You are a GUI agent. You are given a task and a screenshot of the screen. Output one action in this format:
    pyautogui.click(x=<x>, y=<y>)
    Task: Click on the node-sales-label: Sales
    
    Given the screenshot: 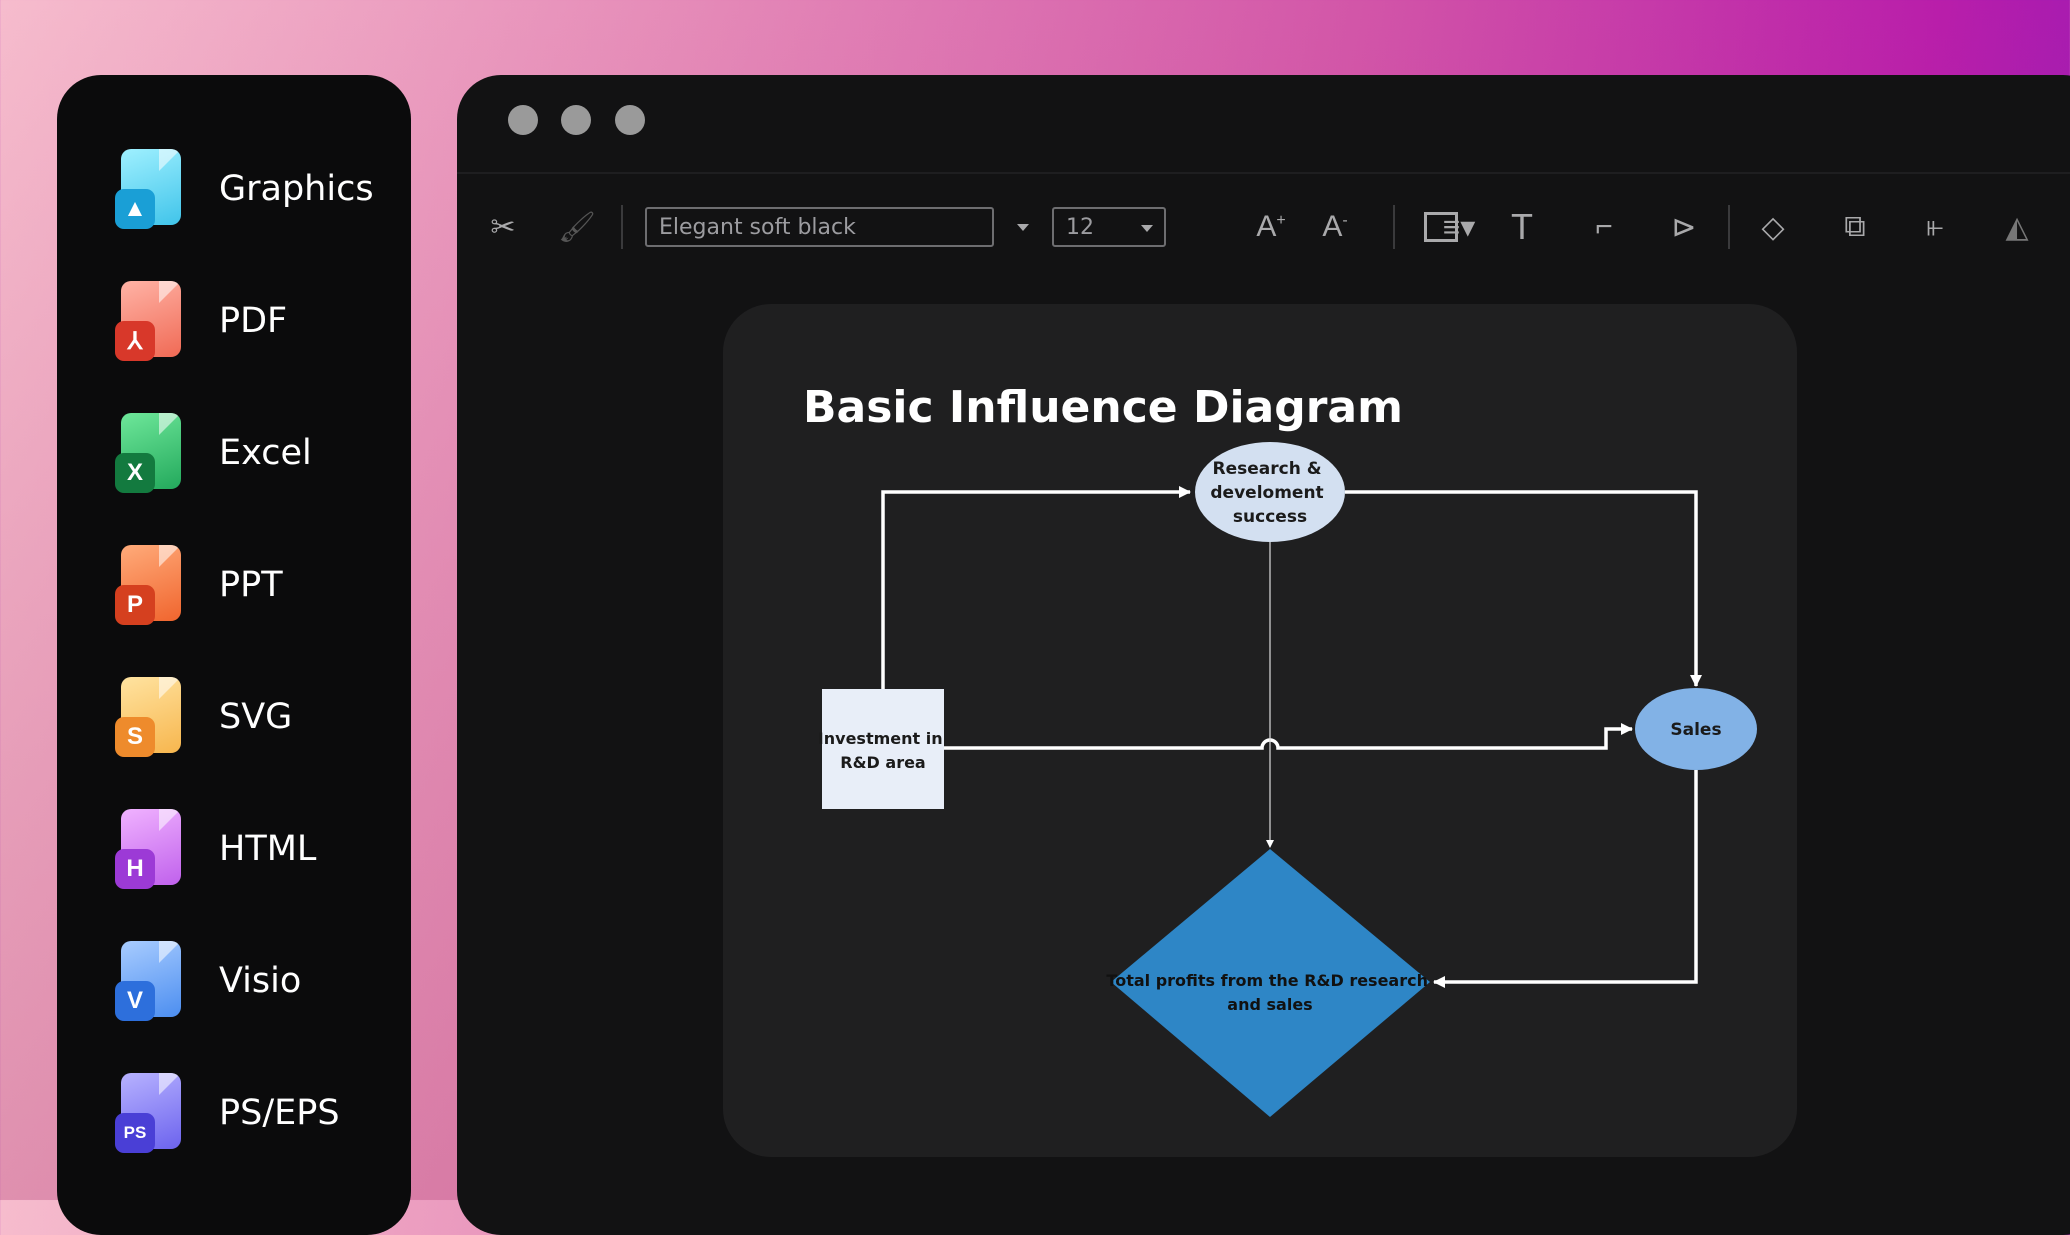 What is the action you would take?
    pyautogui.click(x=1695, y=730)
    